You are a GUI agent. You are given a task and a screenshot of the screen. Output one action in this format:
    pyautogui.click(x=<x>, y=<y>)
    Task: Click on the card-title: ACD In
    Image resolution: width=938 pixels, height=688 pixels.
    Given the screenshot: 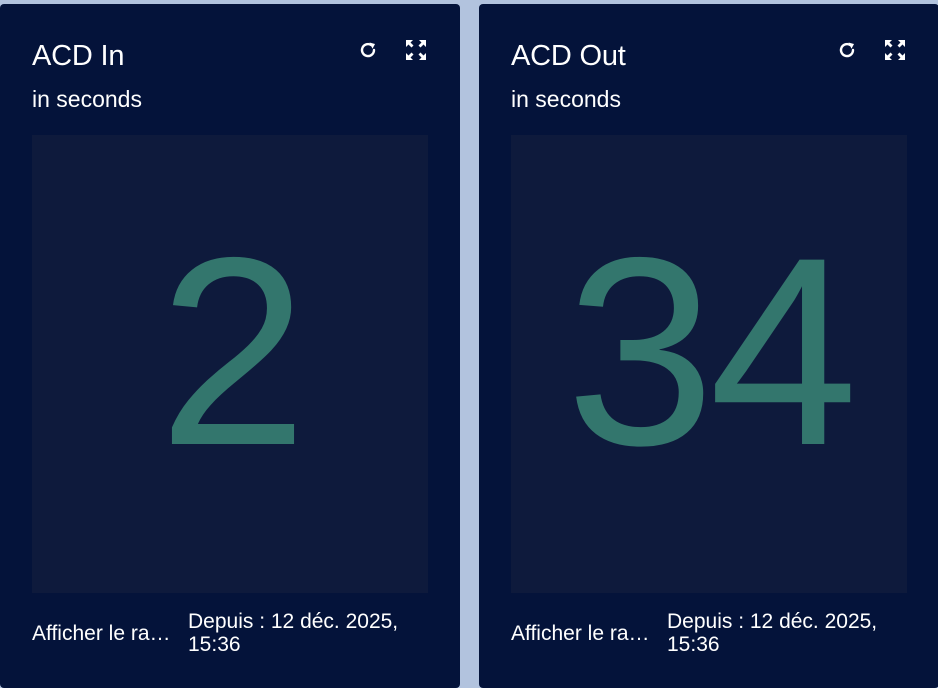 What is the action you would take?
    pyautogui.click(x=78, y=56)
    